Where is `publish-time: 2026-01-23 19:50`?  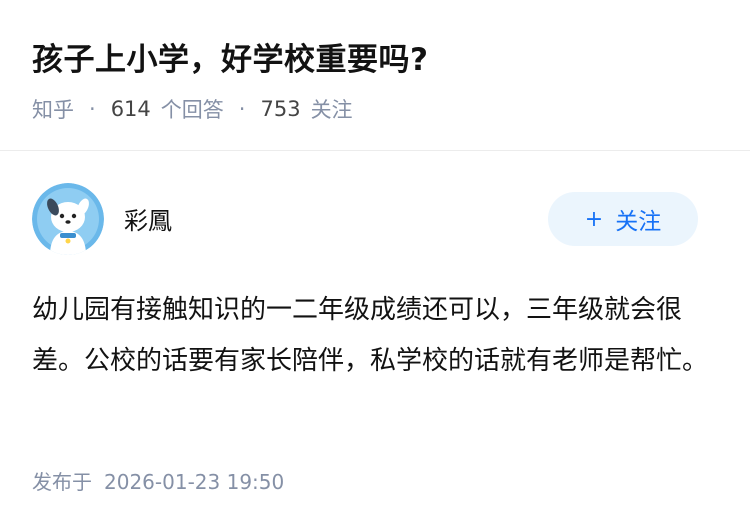 publish-time: 2026-01-23 19:50 is located at coordinates (194, 482).